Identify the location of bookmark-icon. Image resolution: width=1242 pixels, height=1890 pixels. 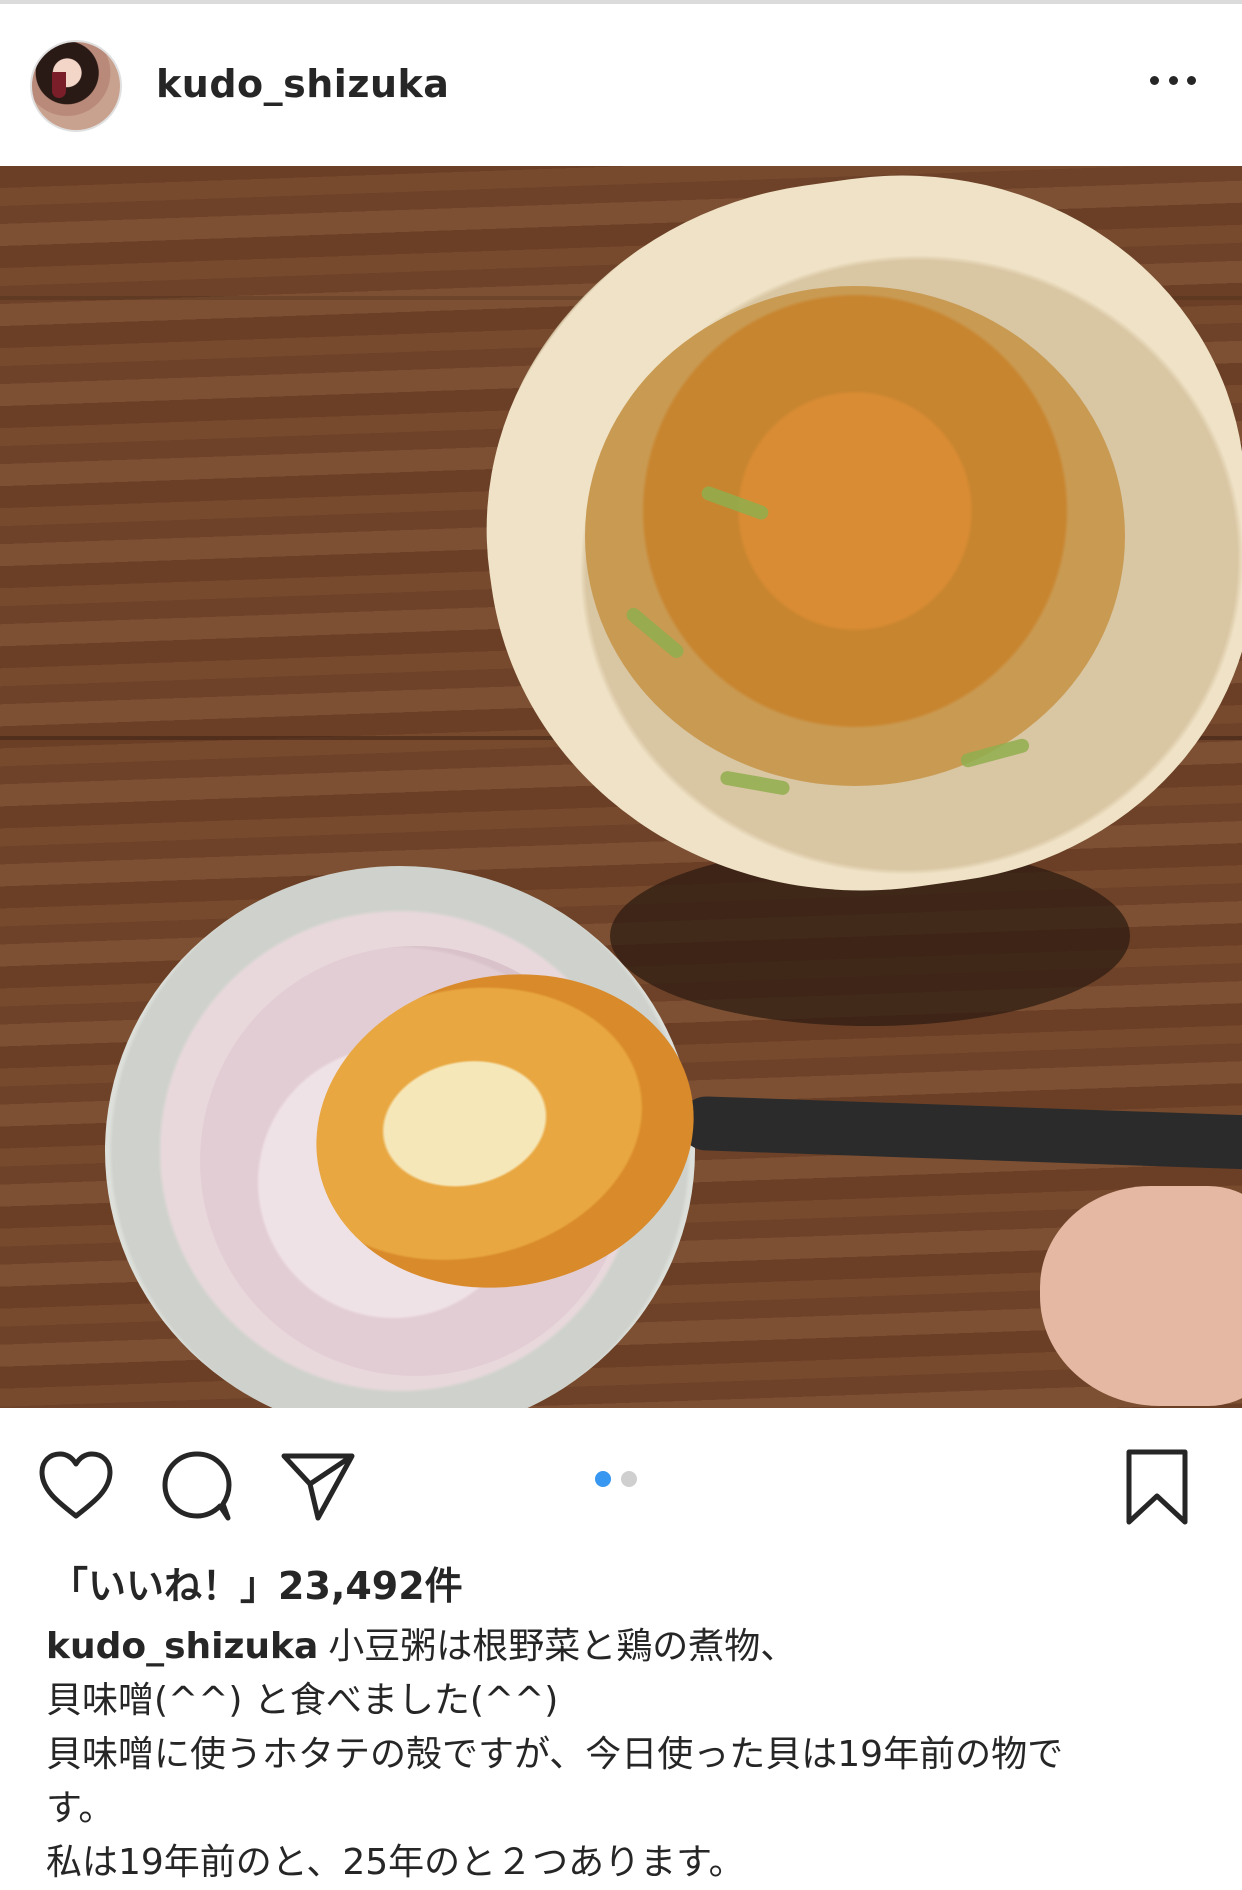
(1157, 1487).